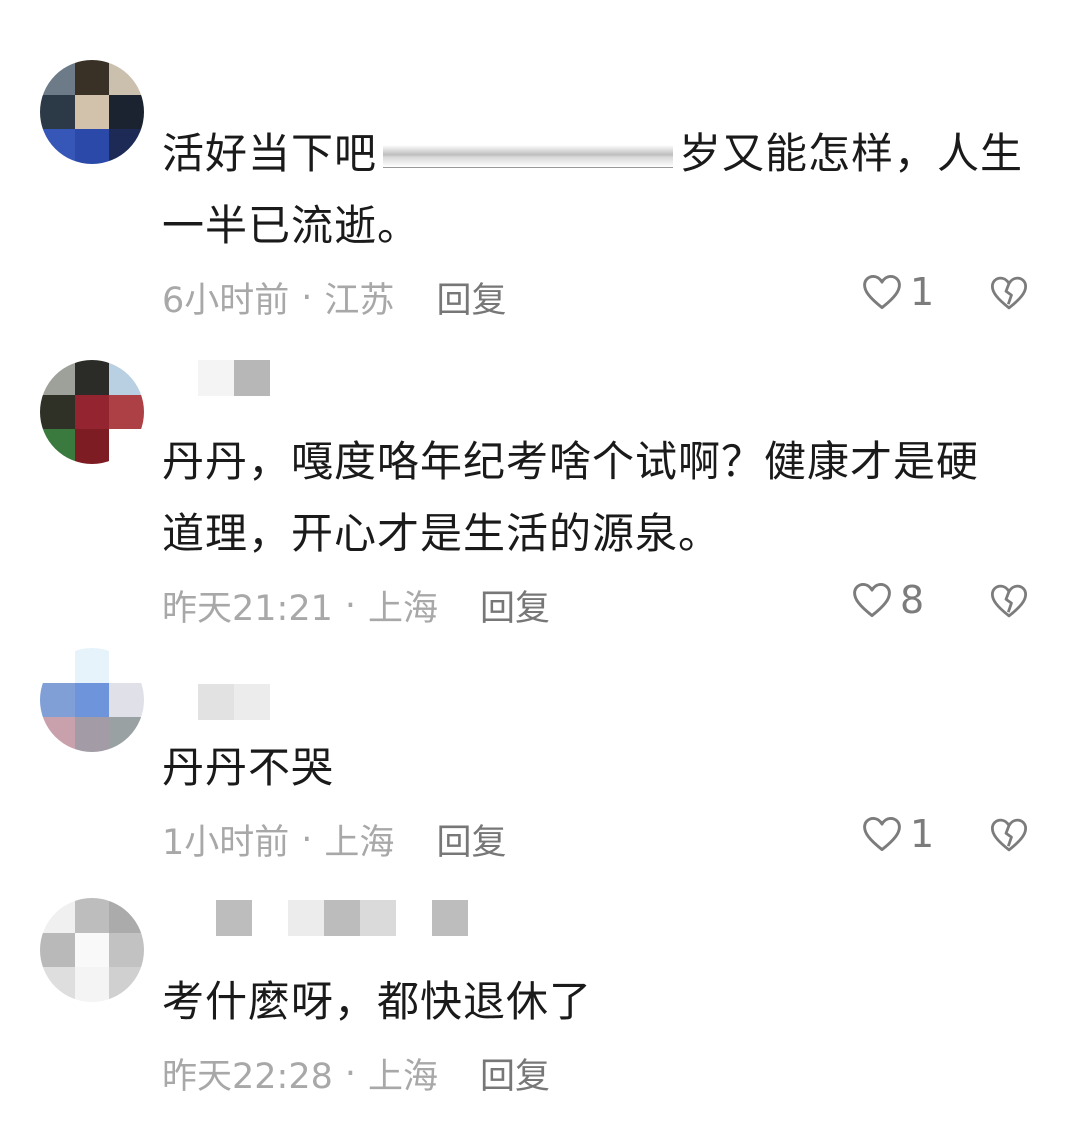 Image resolution: width=1080 pixels, height=1123 pixels. What do you see at coordinates (571, 461) in the screenshot?
I see `comment-text: 丹丹，嘎度咯年纪考啥个试啊？健康才是硬` at bounding box center [571, 461].